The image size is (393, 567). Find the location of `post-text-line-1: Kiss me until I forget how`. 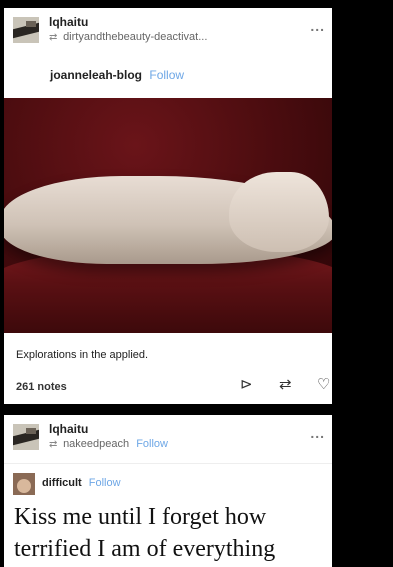

post-text-line-1: Kiss me until I forget how is located at coordinates (140, 517).